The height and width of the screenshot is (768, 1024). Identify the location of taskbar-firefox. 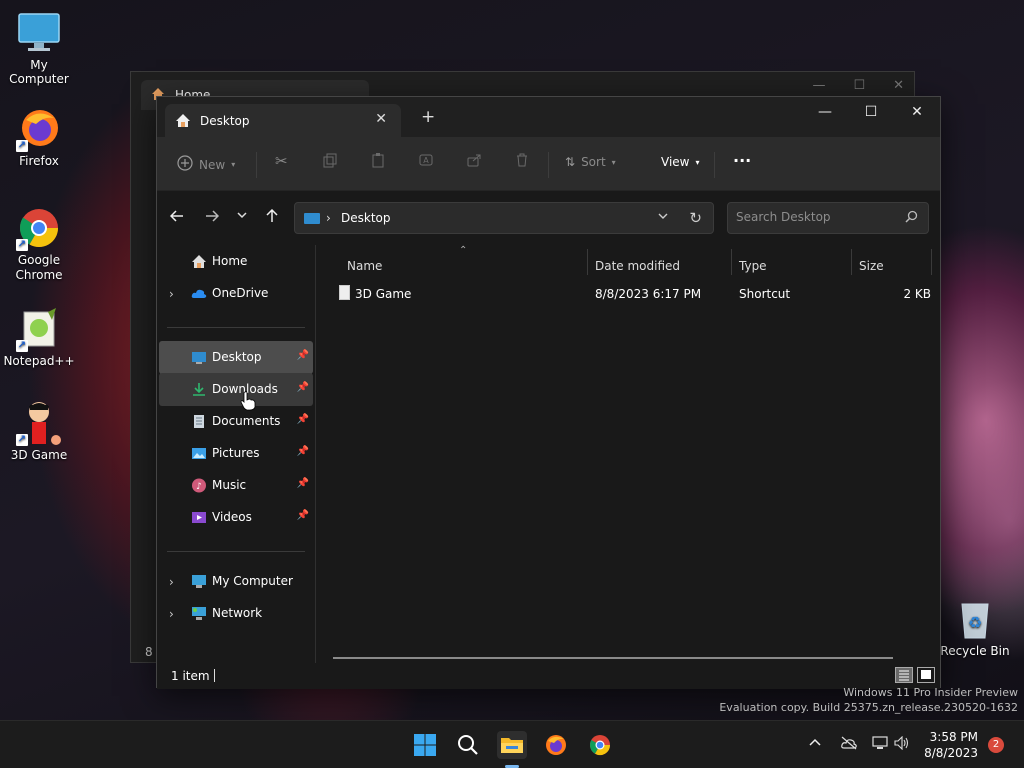
(556, 745).